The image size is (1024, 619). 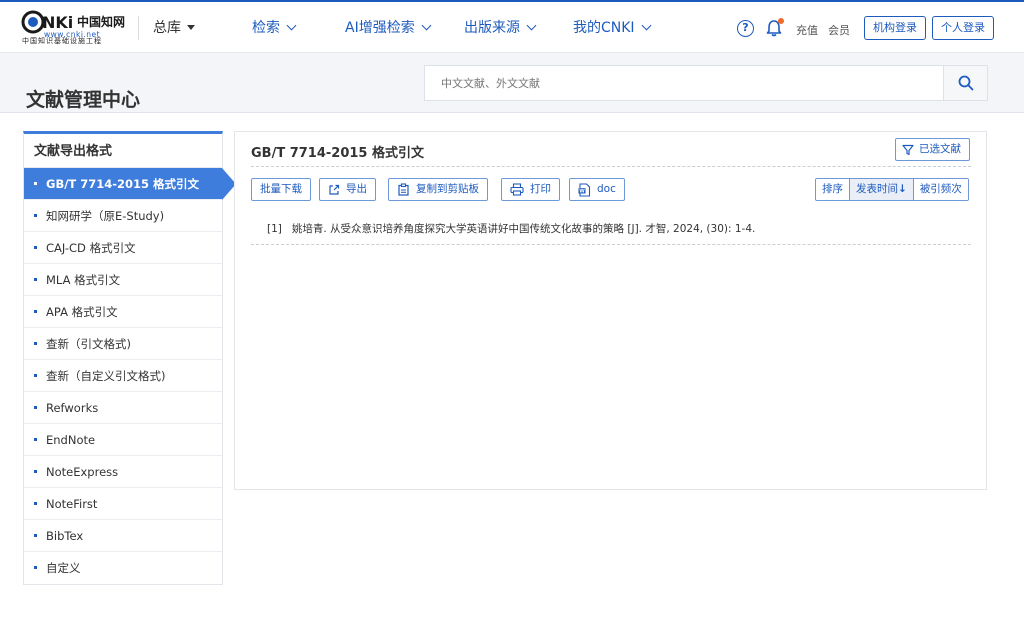 What do you see at coordinates (123, 280) in the screenshot?
I see `sidebar-item-mla: MLA 格式引文` at bounding box center [123, 280].